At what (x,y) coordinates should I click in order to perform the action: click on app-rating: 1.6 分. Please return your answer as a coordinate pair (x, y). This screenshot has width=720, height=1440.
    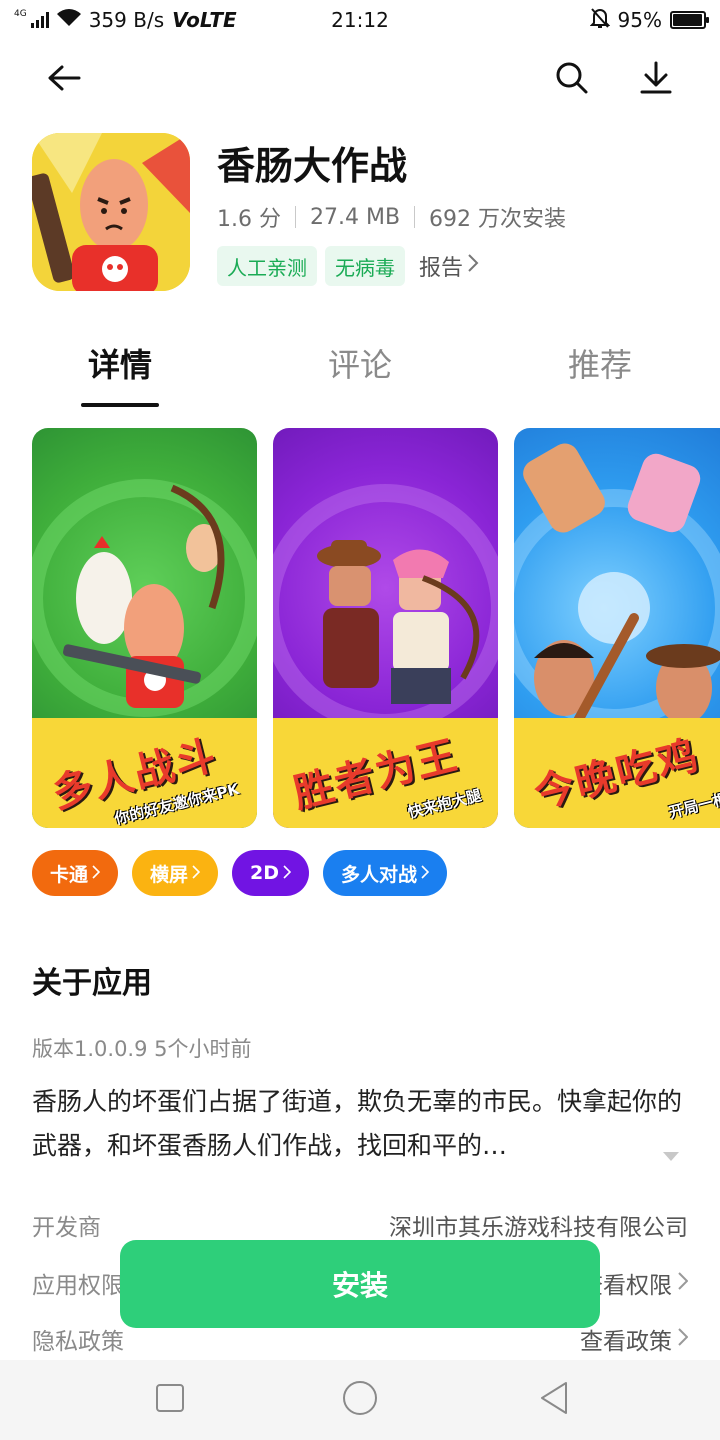
    Looking at the image, I should click on (249, 219).